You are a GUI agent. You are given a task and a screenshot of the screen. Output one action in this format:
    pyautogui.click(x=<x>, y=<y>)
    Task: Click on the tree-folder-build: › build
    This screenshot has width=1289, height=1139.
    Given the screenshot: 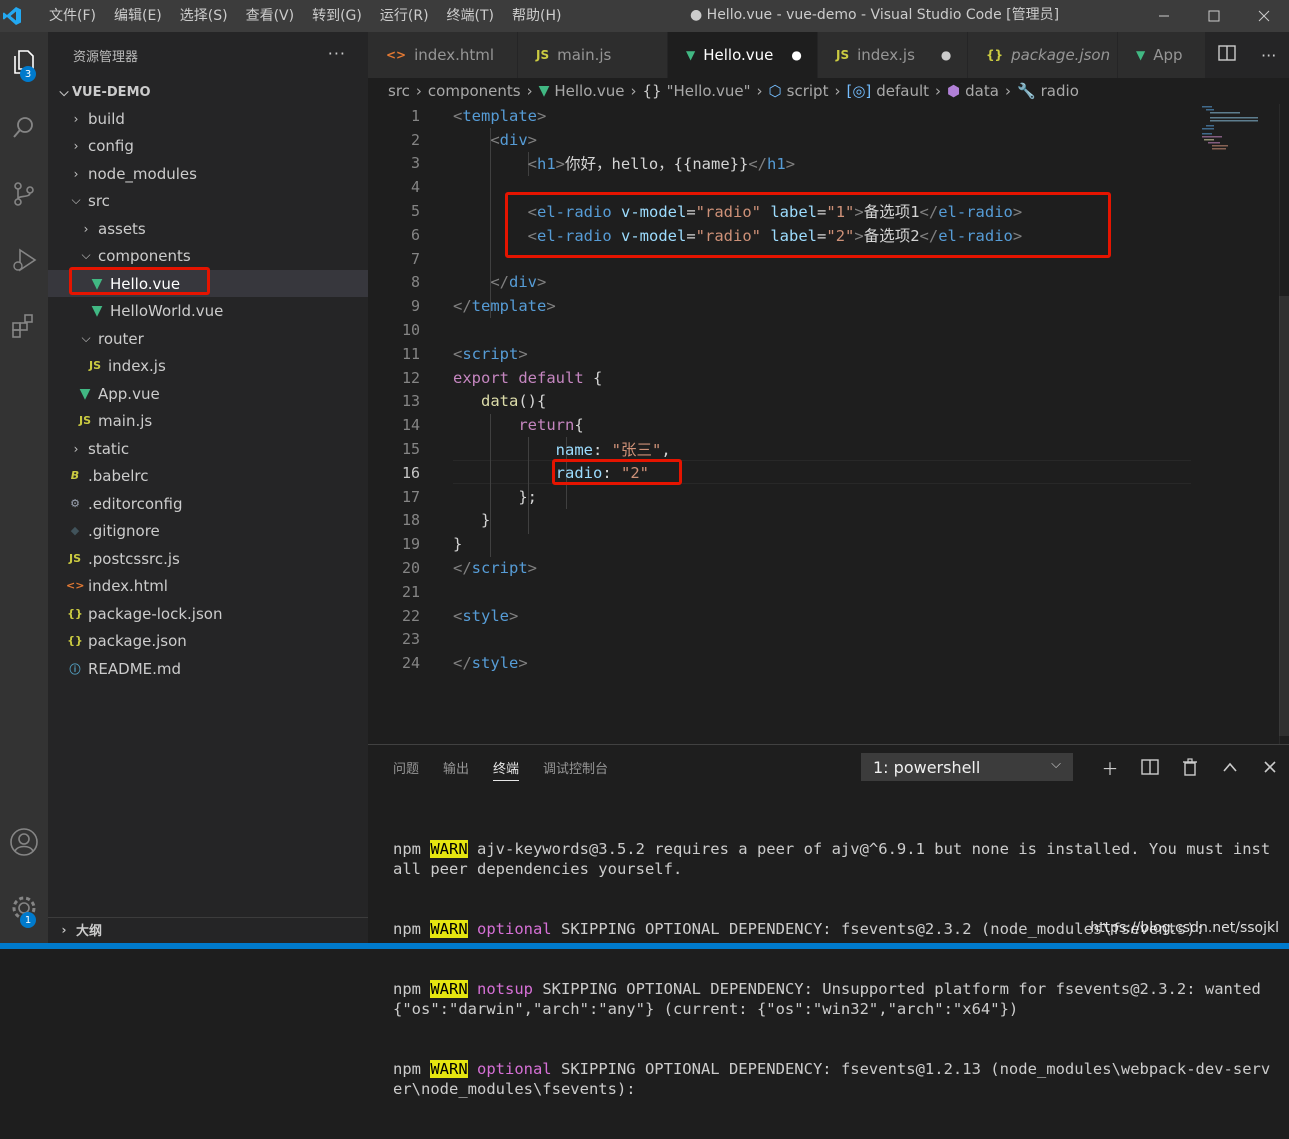 What is the action you would take?
    pyautogui.click(x=208, y=118)
    